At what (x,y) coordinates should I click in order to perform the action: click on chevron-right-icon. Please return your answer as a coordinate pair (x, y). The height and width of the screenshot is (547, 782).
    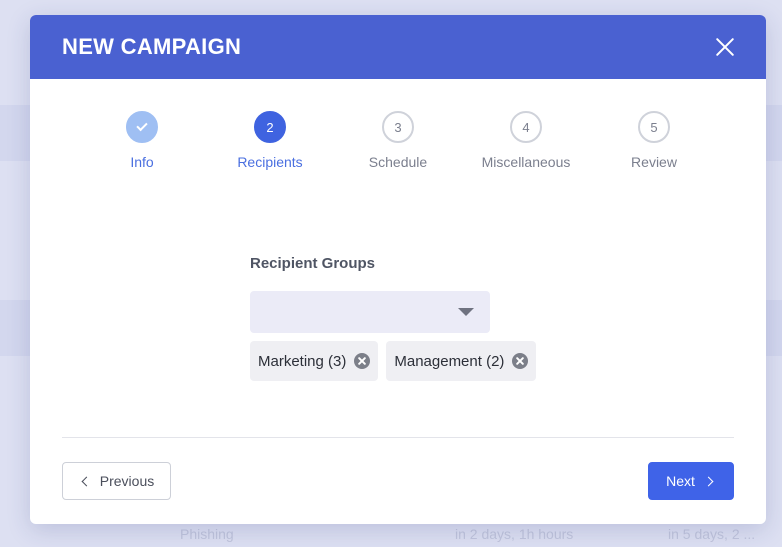
    Looking at the image, I should click on (708, 481).